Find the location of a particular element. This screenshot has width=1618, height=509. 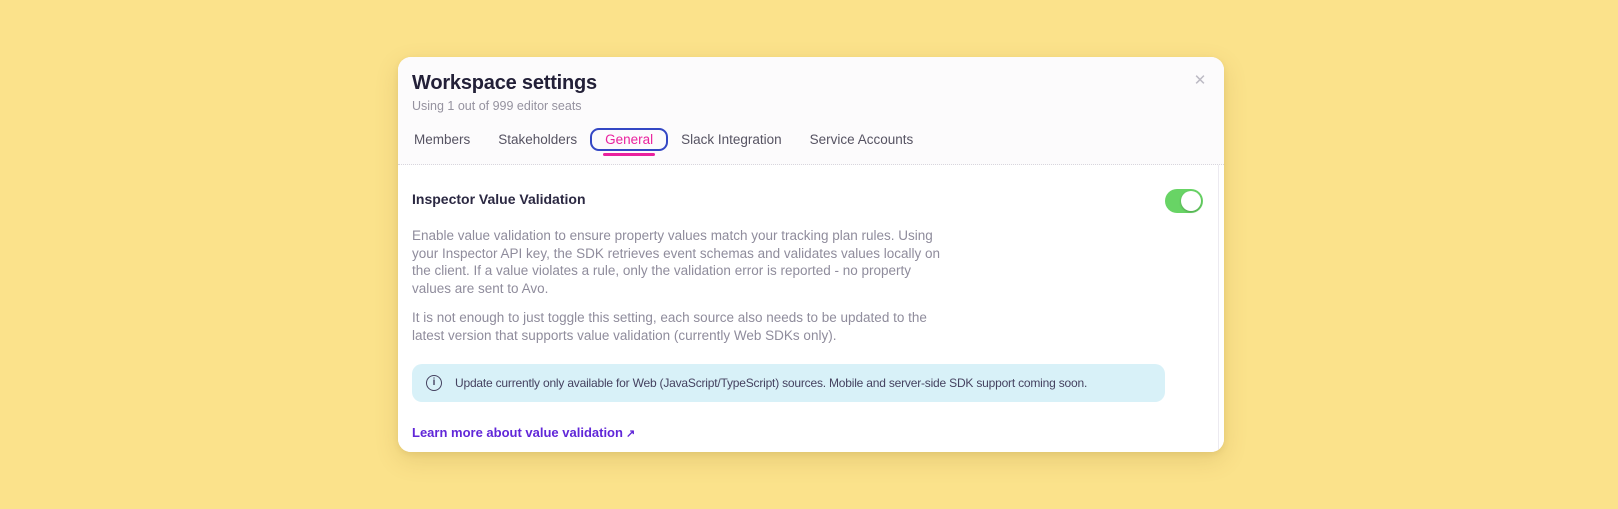

toggle-knob is located at coordinates (1191, 201).